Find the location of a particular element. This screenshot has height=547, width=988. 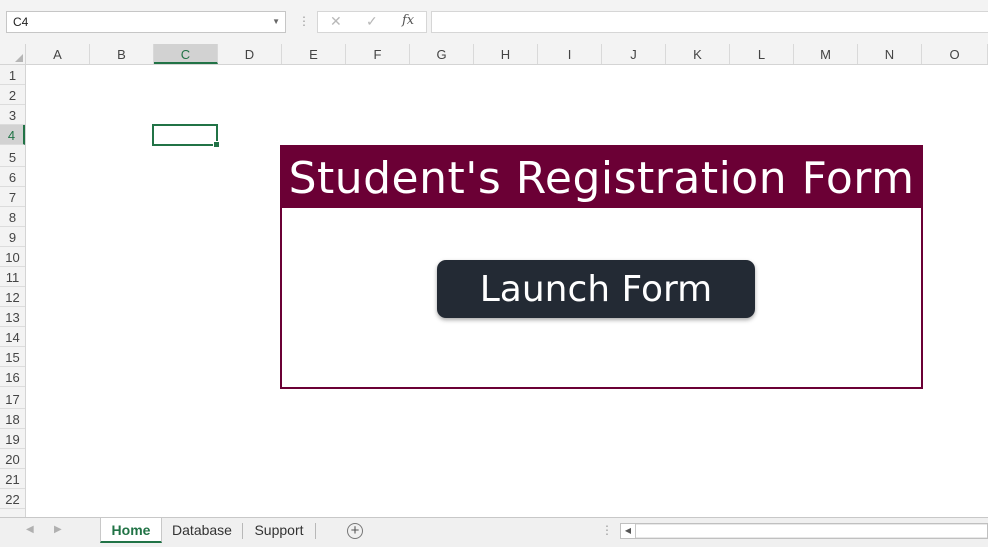

column-headers: A B C D E F G H I J K L M N O is located at coordinates (494, 54).